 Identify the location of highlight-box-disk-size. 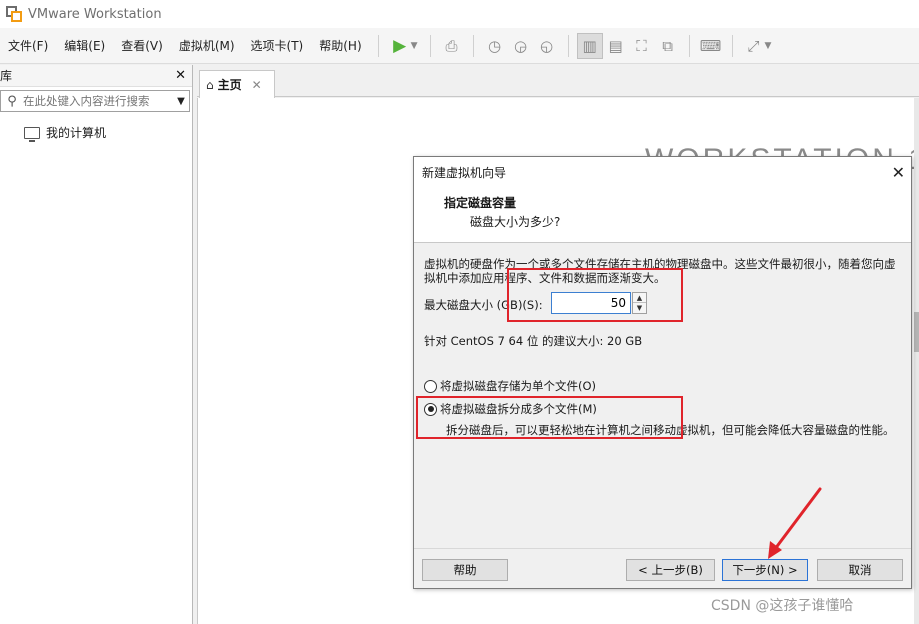
(595, 295).